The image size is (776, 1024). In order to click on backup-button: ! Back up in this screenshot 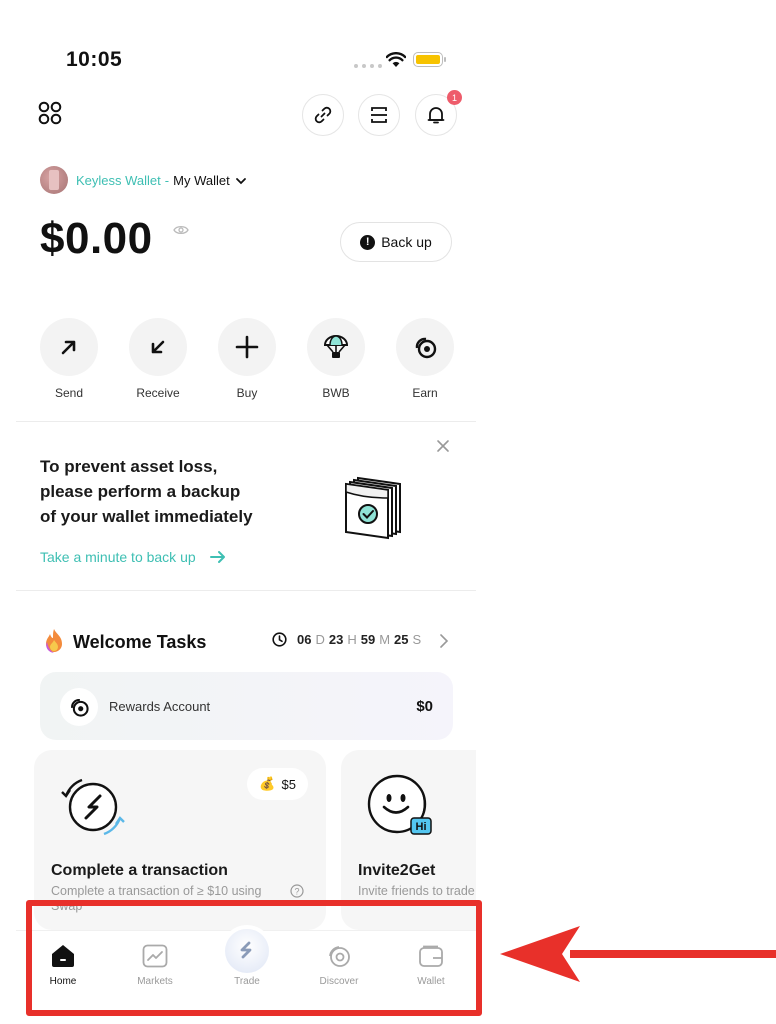, I will do `click(396, 242)`.